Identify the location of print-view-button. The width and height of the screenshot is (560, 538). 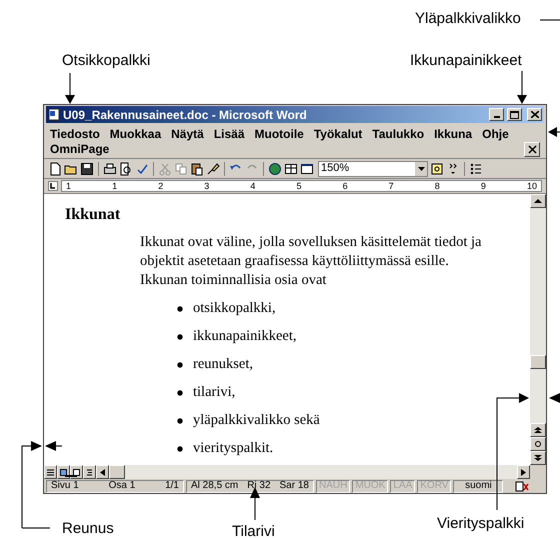
(76, 472).